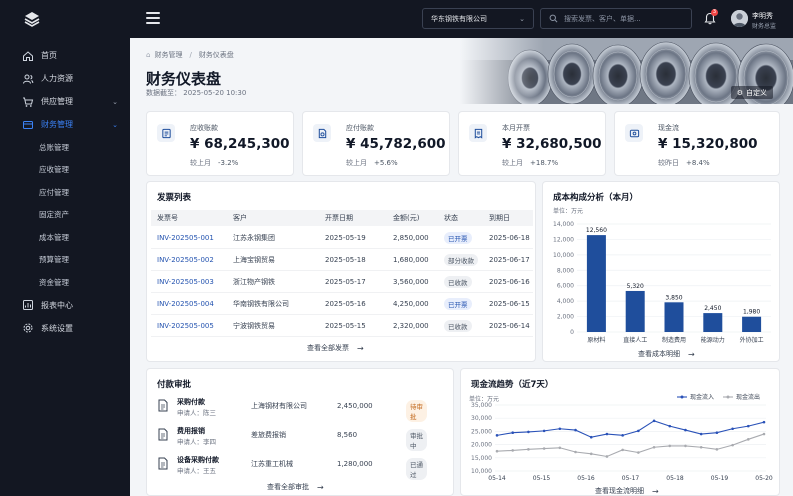 This screenshot has height=496, width=793. What do you see at coordinates (65, 55) in the screenshot?
I see `sidebar-item-home: 首页` at bounding box center [65, 55].